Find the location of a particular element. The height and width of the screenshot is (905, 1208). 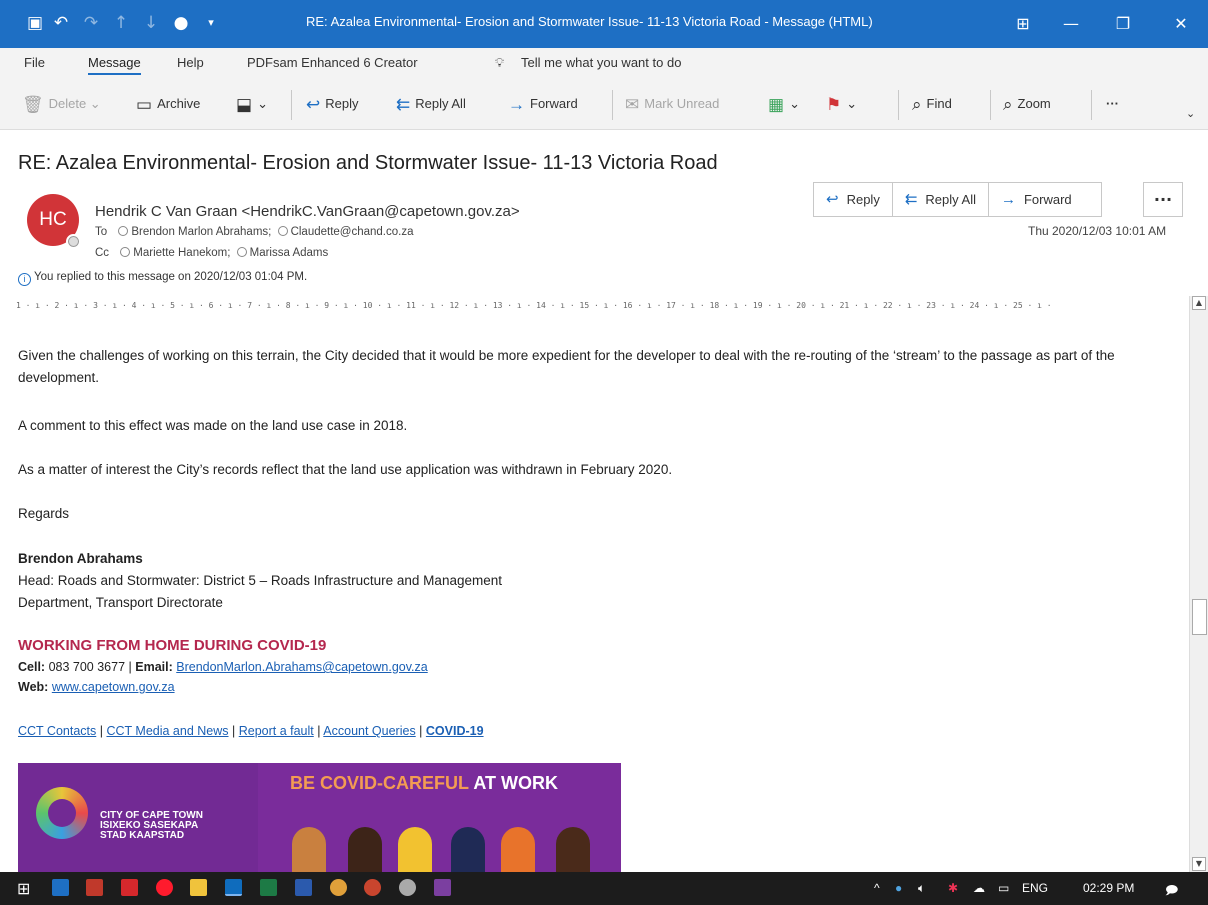

menu-message: Message is located at coordinates (114, 65).